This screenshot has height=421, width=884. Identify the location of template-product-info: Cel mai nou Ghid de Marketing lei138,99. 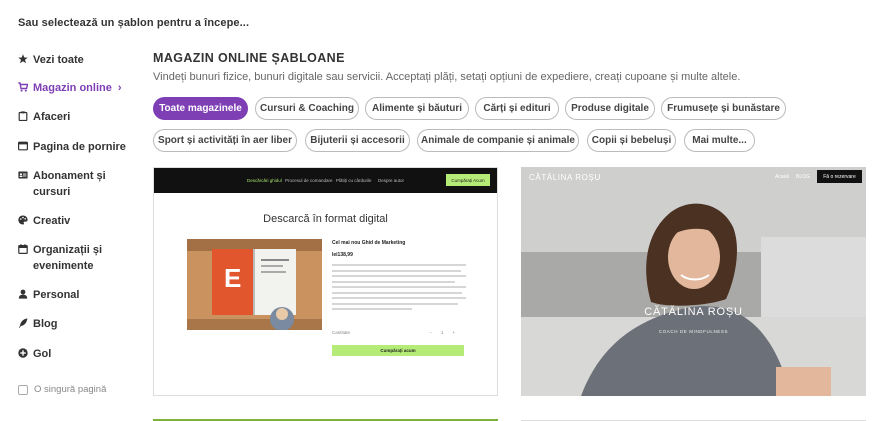
(399, 277).